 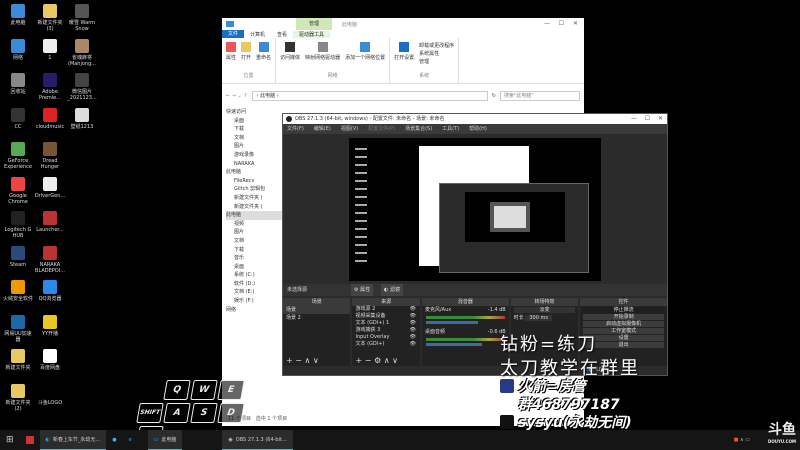 What do you see at coordinates (623, 324) in the screenshot?
I see `control-button: 启动虚拟摄像机` at bounding box center [623, 324].